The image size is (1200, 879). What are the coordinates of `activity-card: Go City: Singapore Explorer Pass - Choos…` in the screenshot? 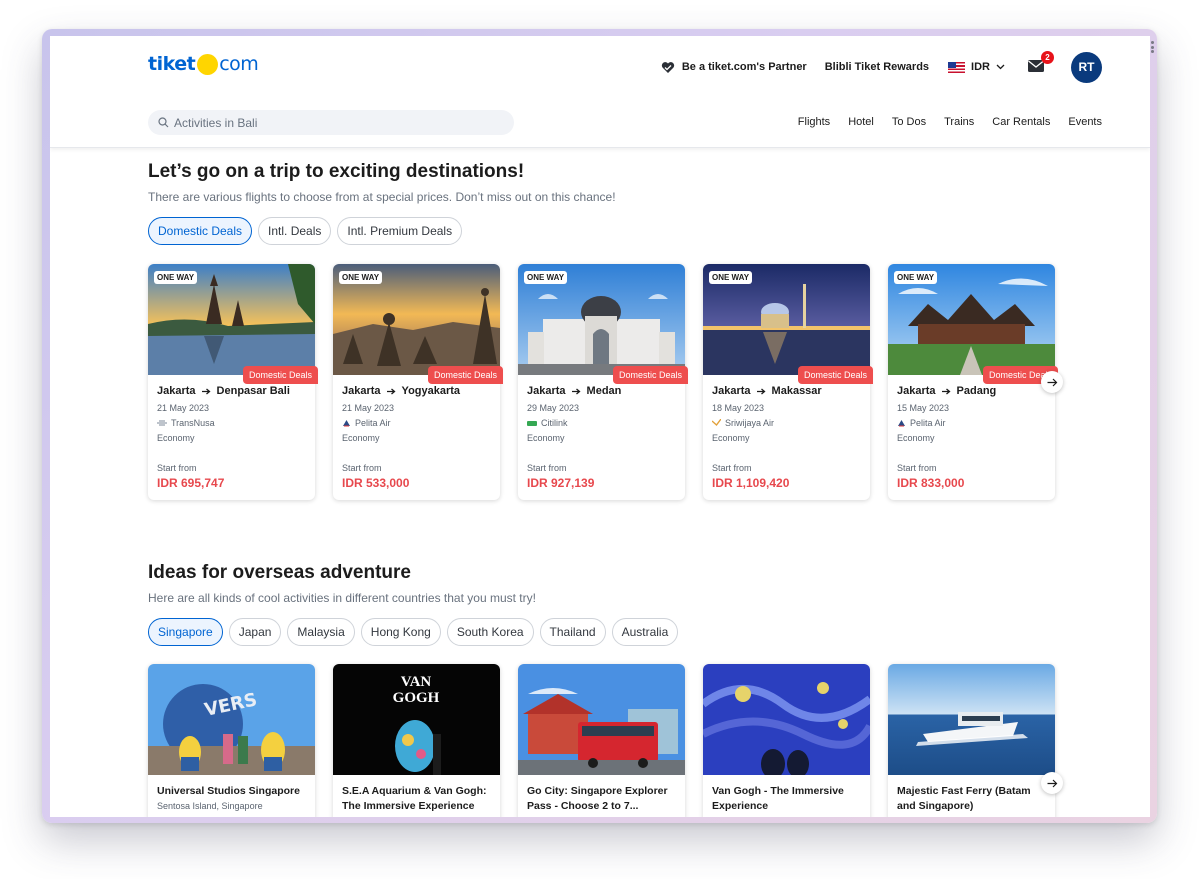 It's located at (601, 740).